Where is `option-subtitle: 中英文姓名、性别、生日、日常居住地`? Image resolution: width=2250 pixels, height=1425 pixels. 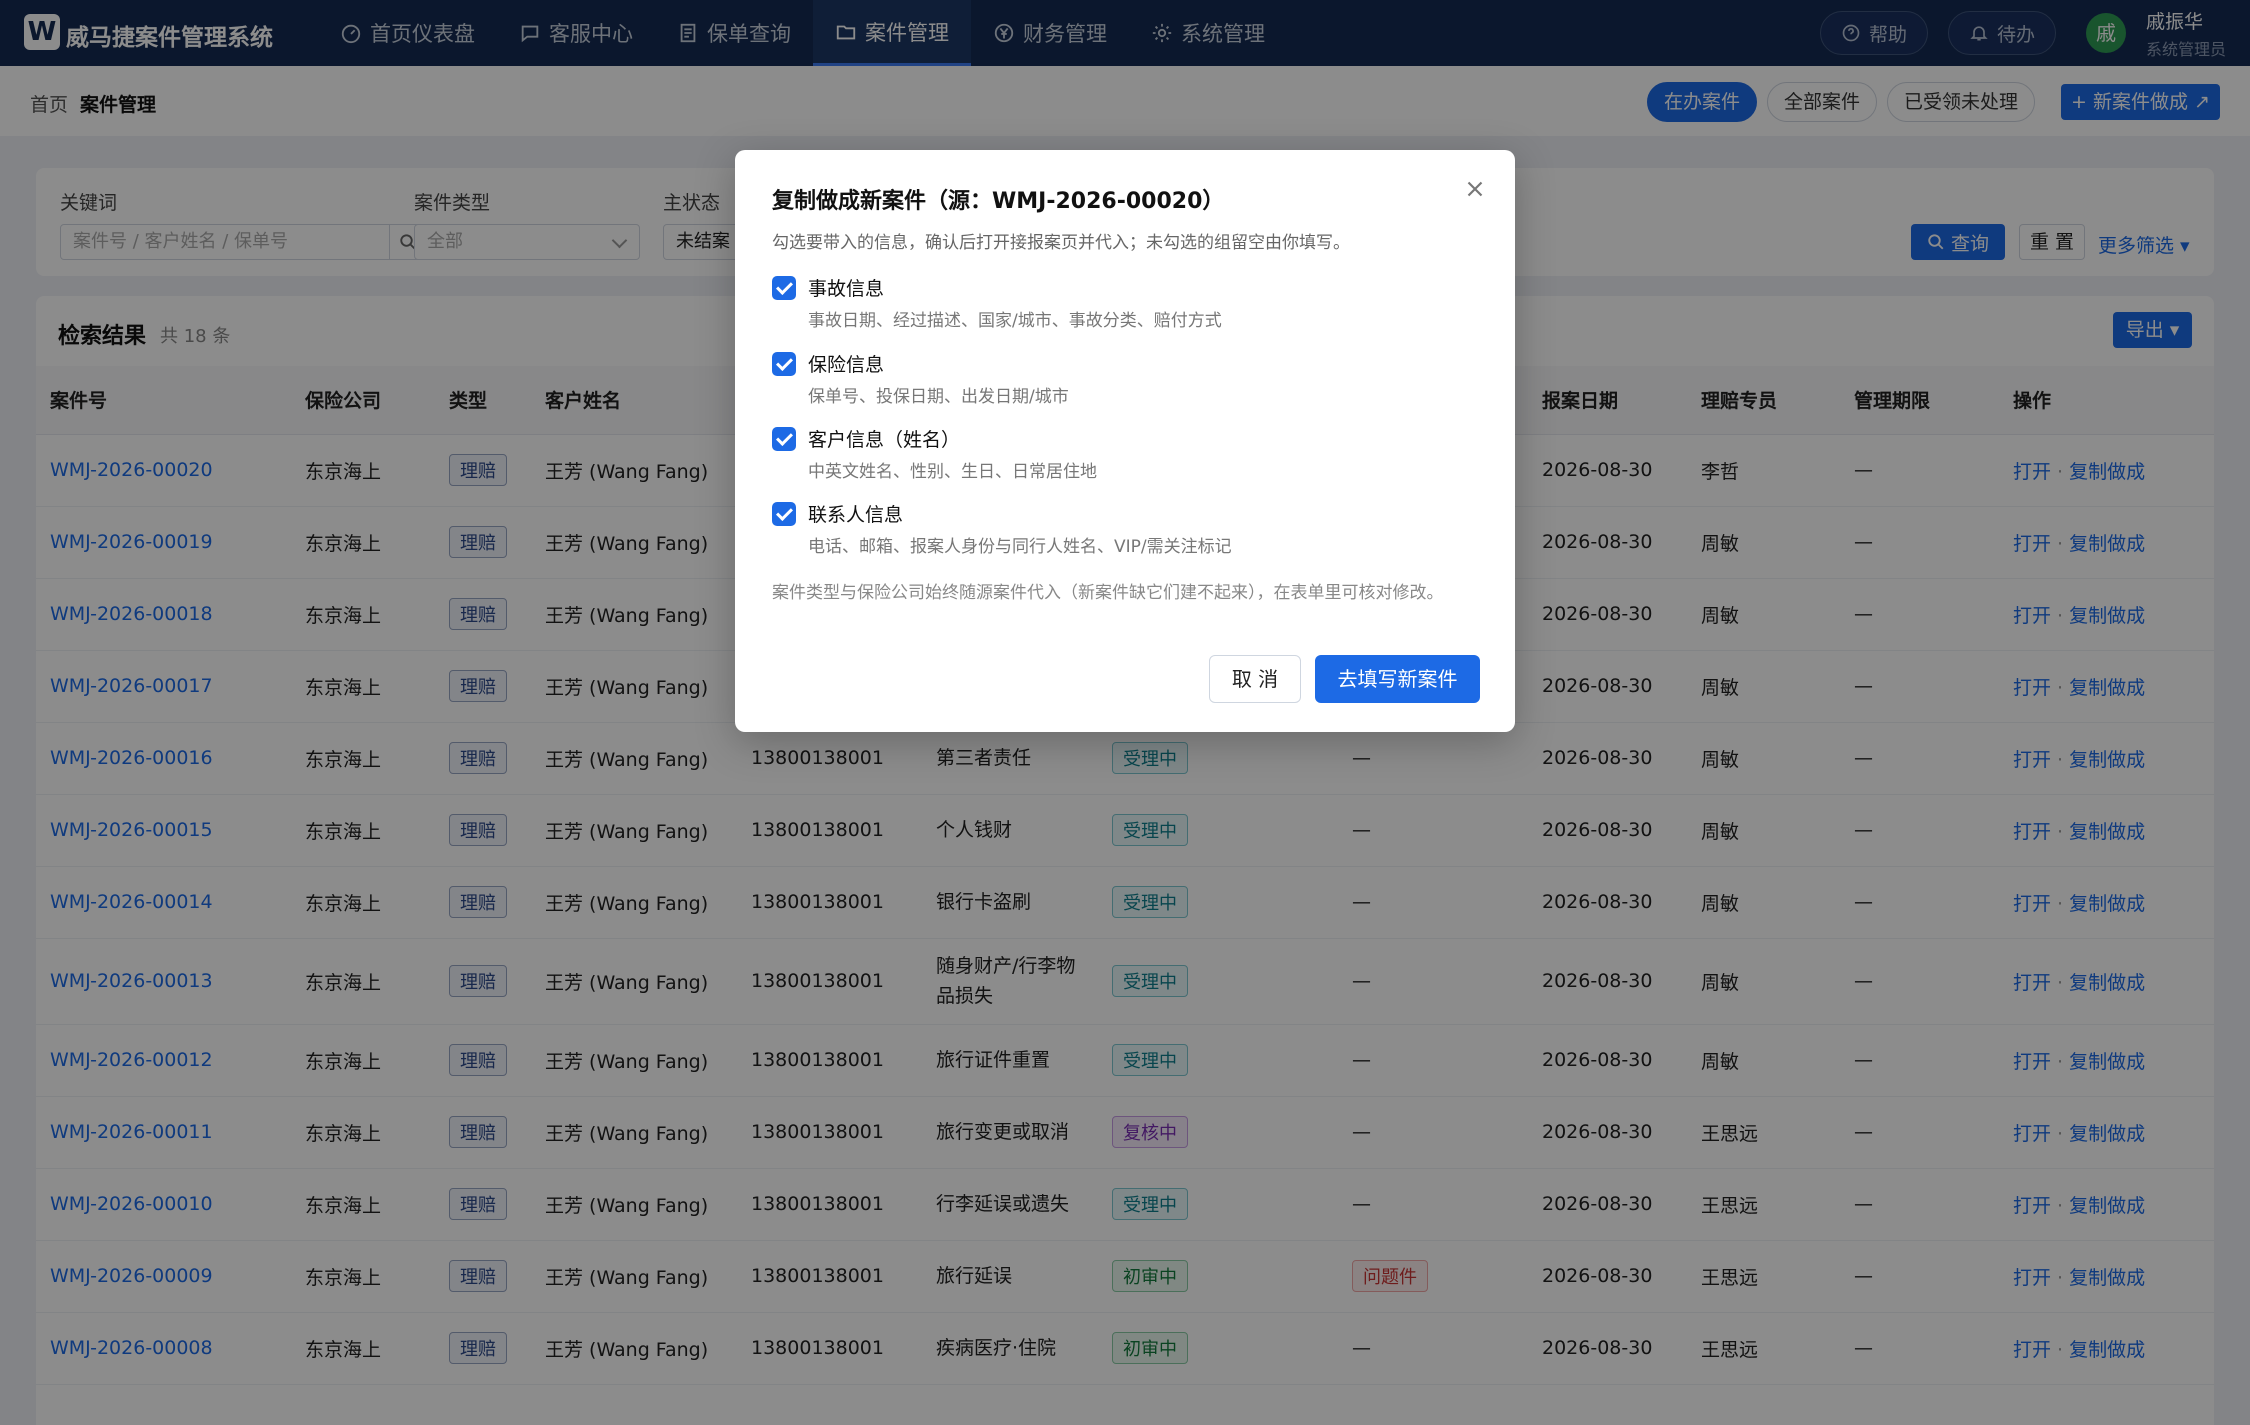
option-subtitle: 中英文姓名、性别、生日、日常居住地 is located at coordinates (952, 472).